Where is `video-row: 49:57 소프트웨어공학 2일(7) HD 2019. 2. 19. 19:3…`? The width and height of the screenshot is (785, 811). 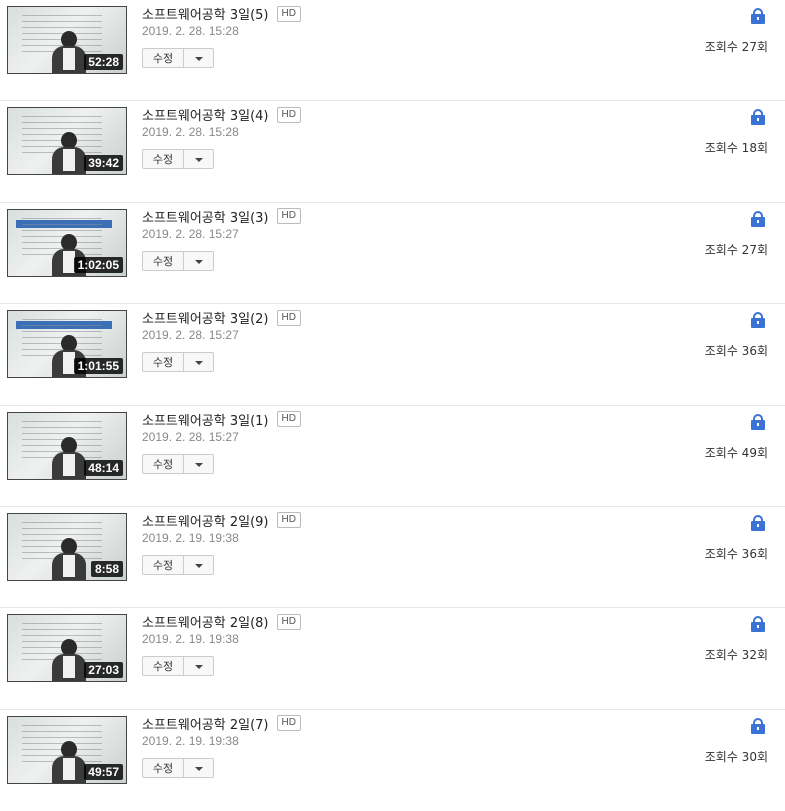 video-row: 49:57 소프트웨어공학 2일(7) HD 2019. 2. 19. 19:3… is located at coordinates (392, 760).